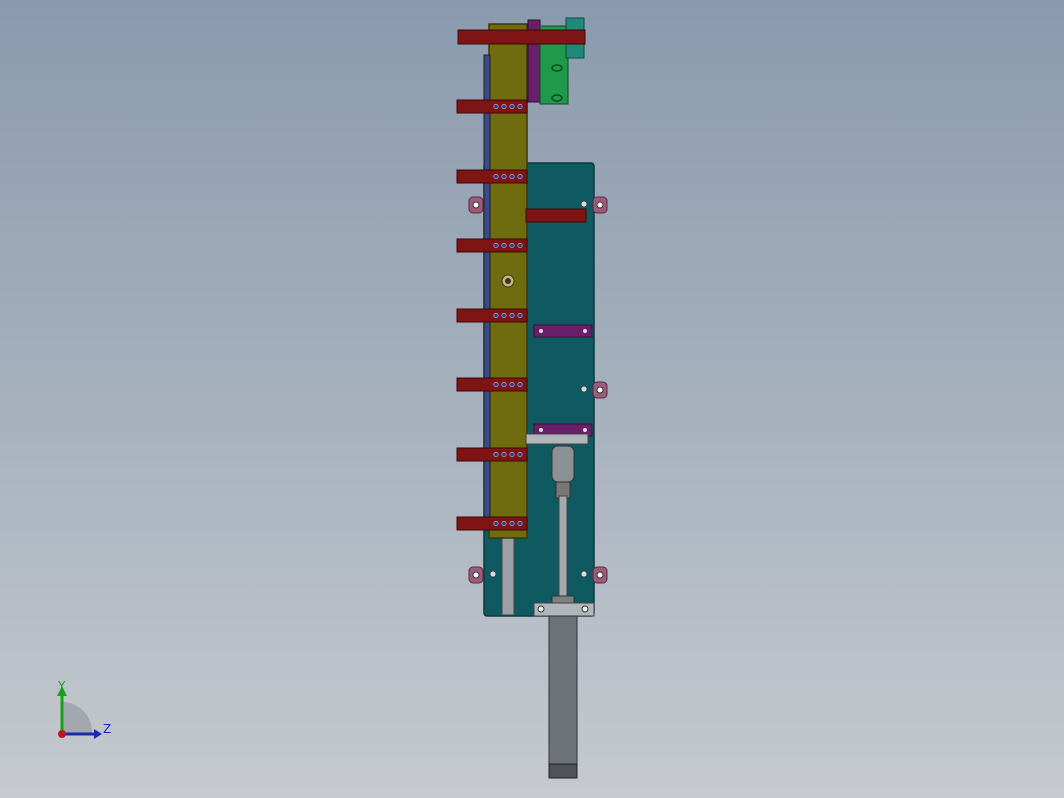 This screenshot has width=1064, height=798. What do you see at coordinates (107, 729) in the screenshot?
I see `z-axis-label: Z` at bounding box center [107, 729].